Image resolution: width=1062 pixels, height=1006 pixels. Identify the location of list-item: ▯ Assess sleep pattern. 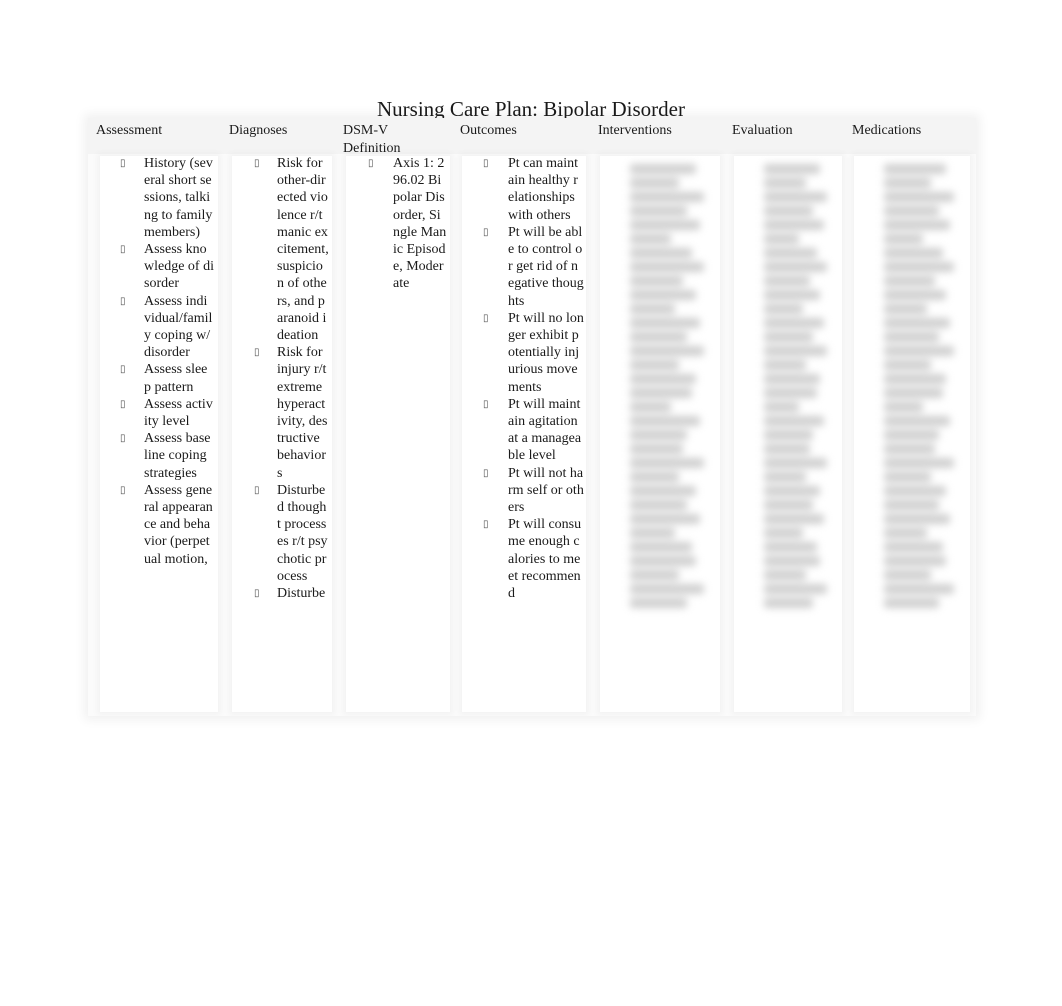
(159, 378).